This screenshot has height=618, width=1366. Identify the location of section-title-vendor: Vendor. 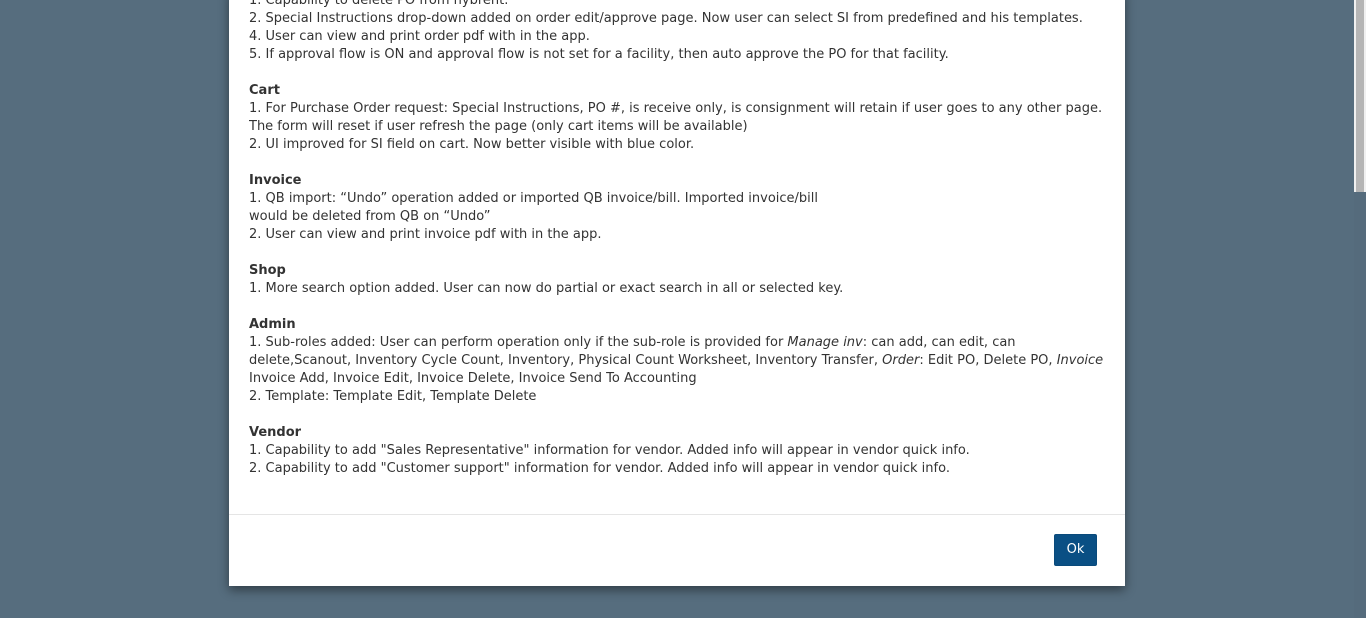
(275, 432).